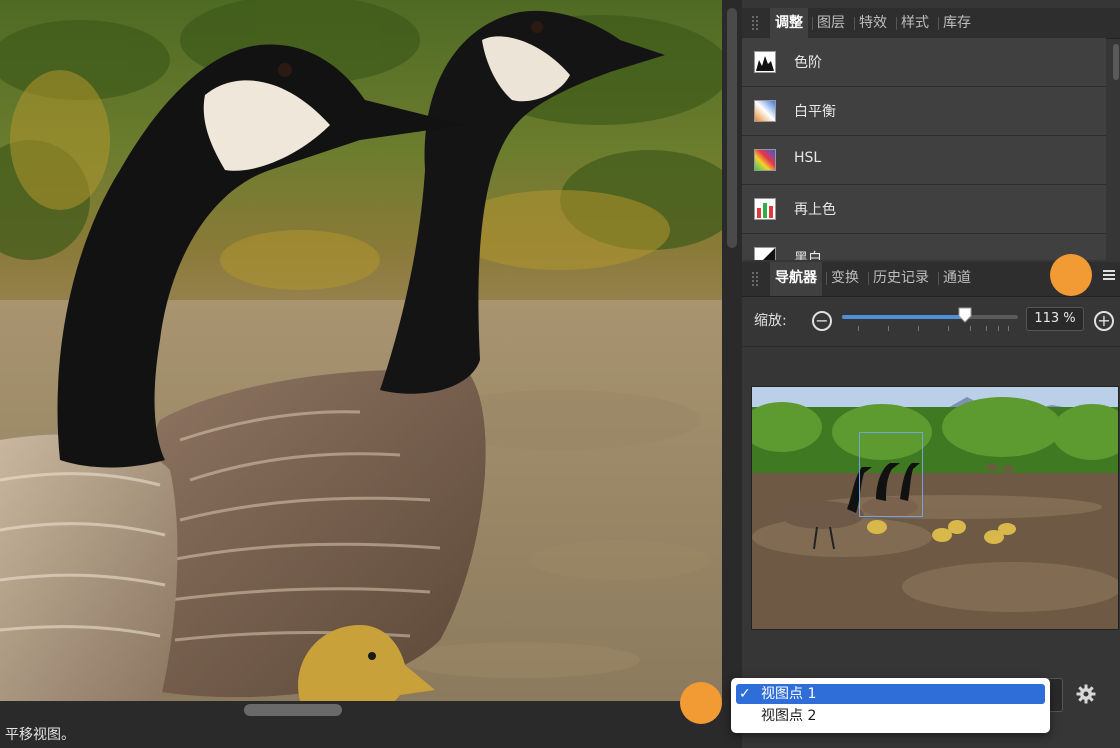  Describe the element at coordinates (361, 709) in the screenshot. I see `canvas-bottom-strip` at that location.